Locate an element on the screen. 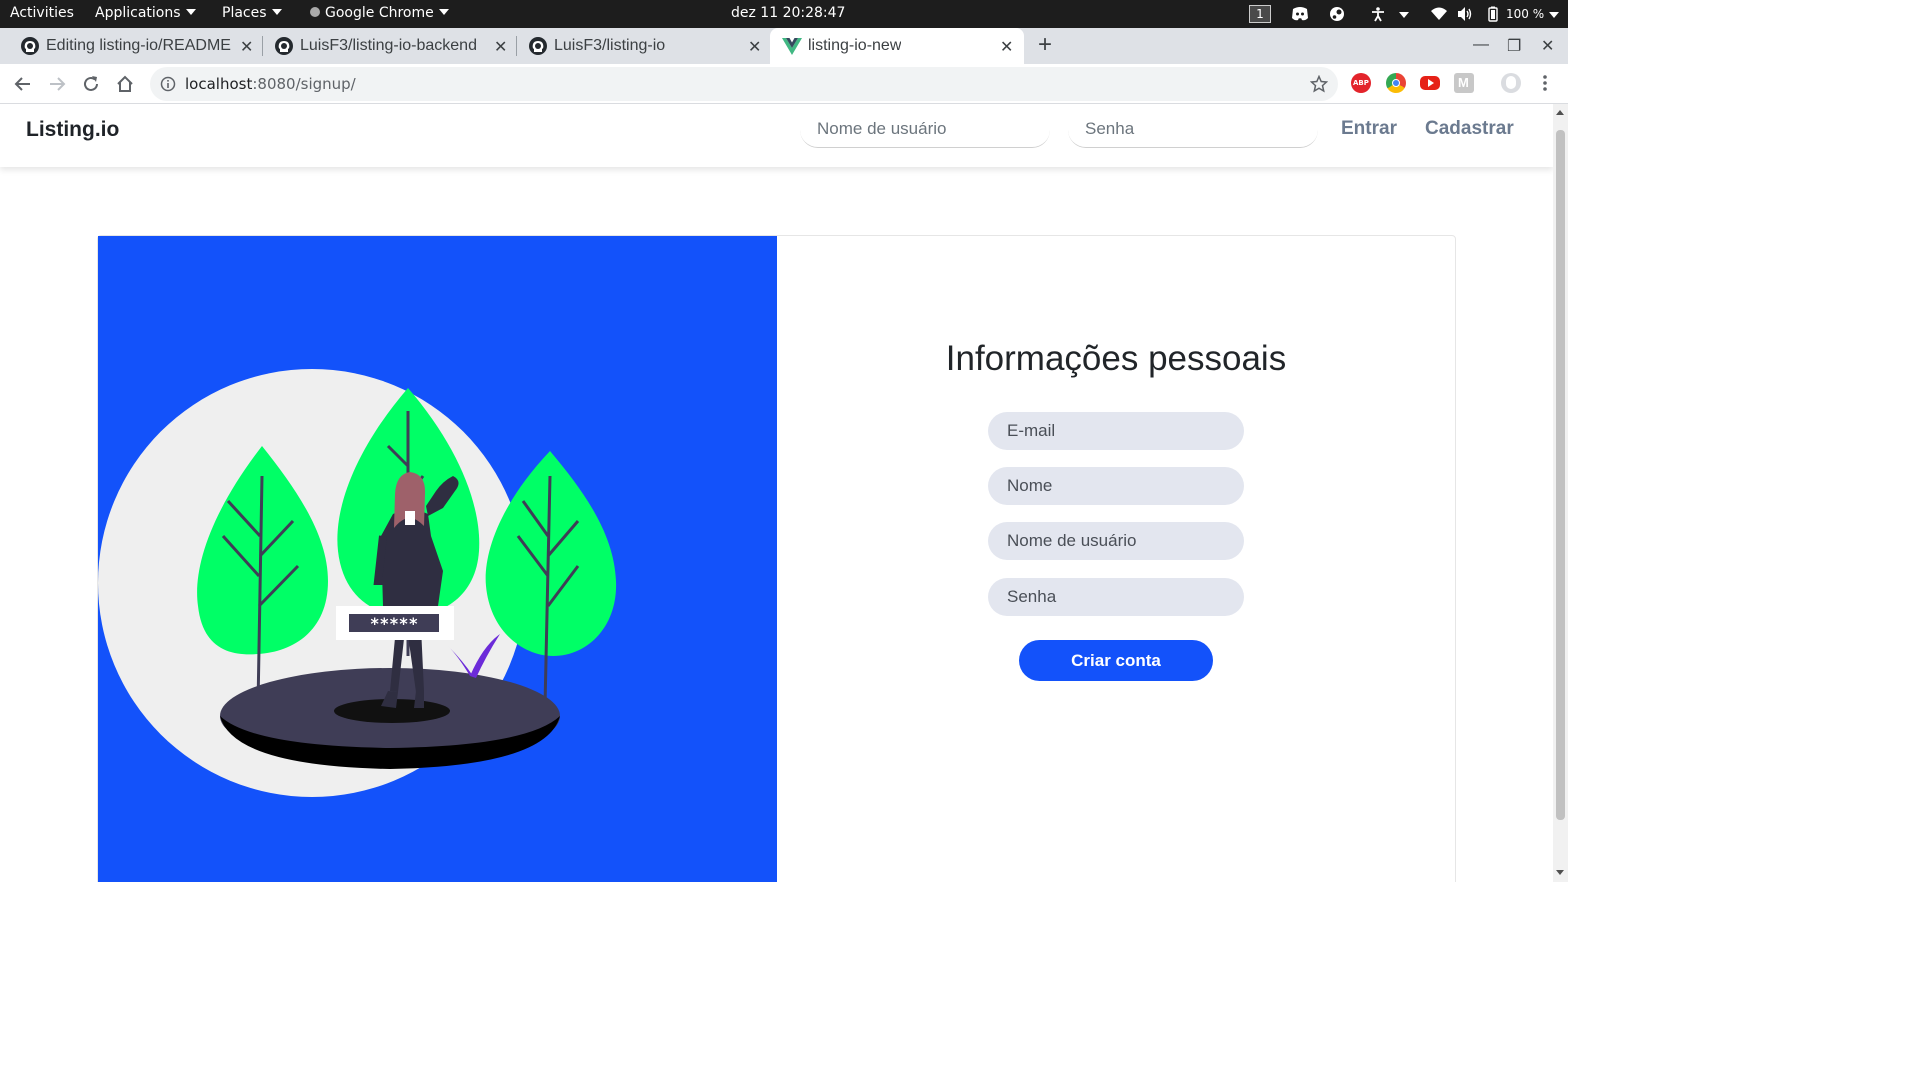 This screenshot has height=1080, width=1920. tab-readme: Editing listing-io/README ✕ is located at coordinates (131, 46).